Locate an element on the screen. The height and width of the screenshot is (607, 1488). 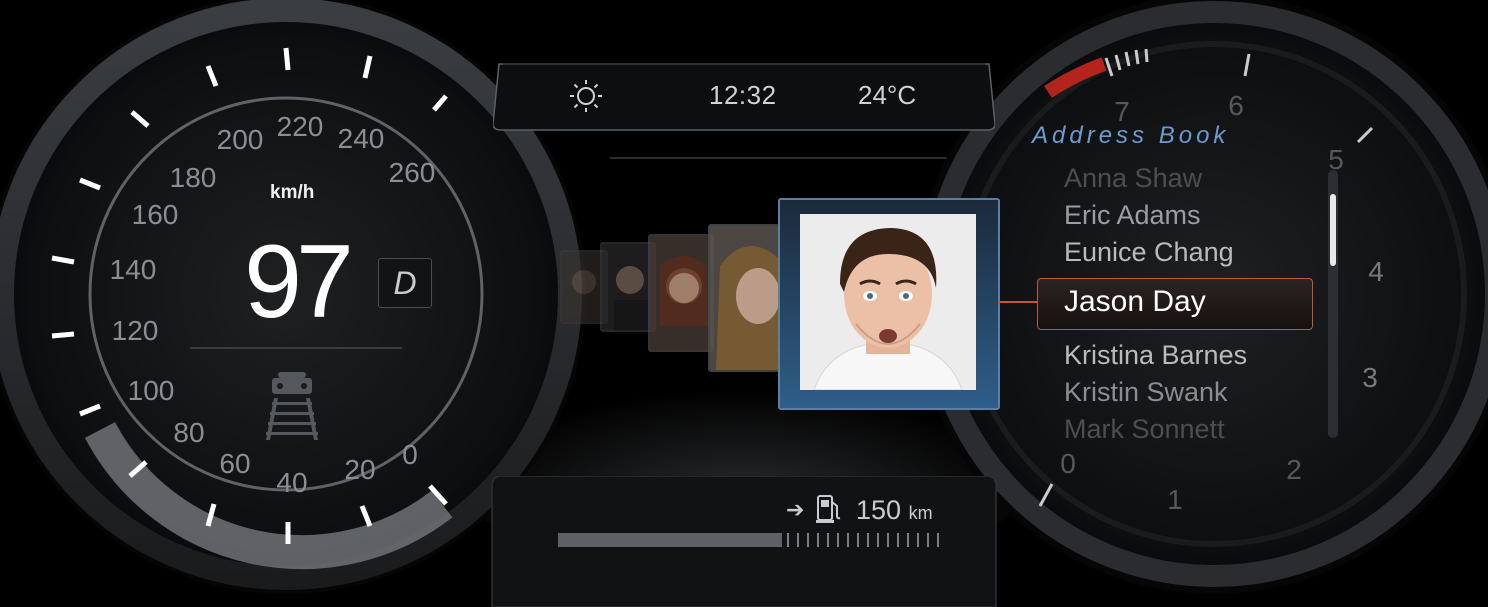
sun-icon is located at coordinates (586, 96).